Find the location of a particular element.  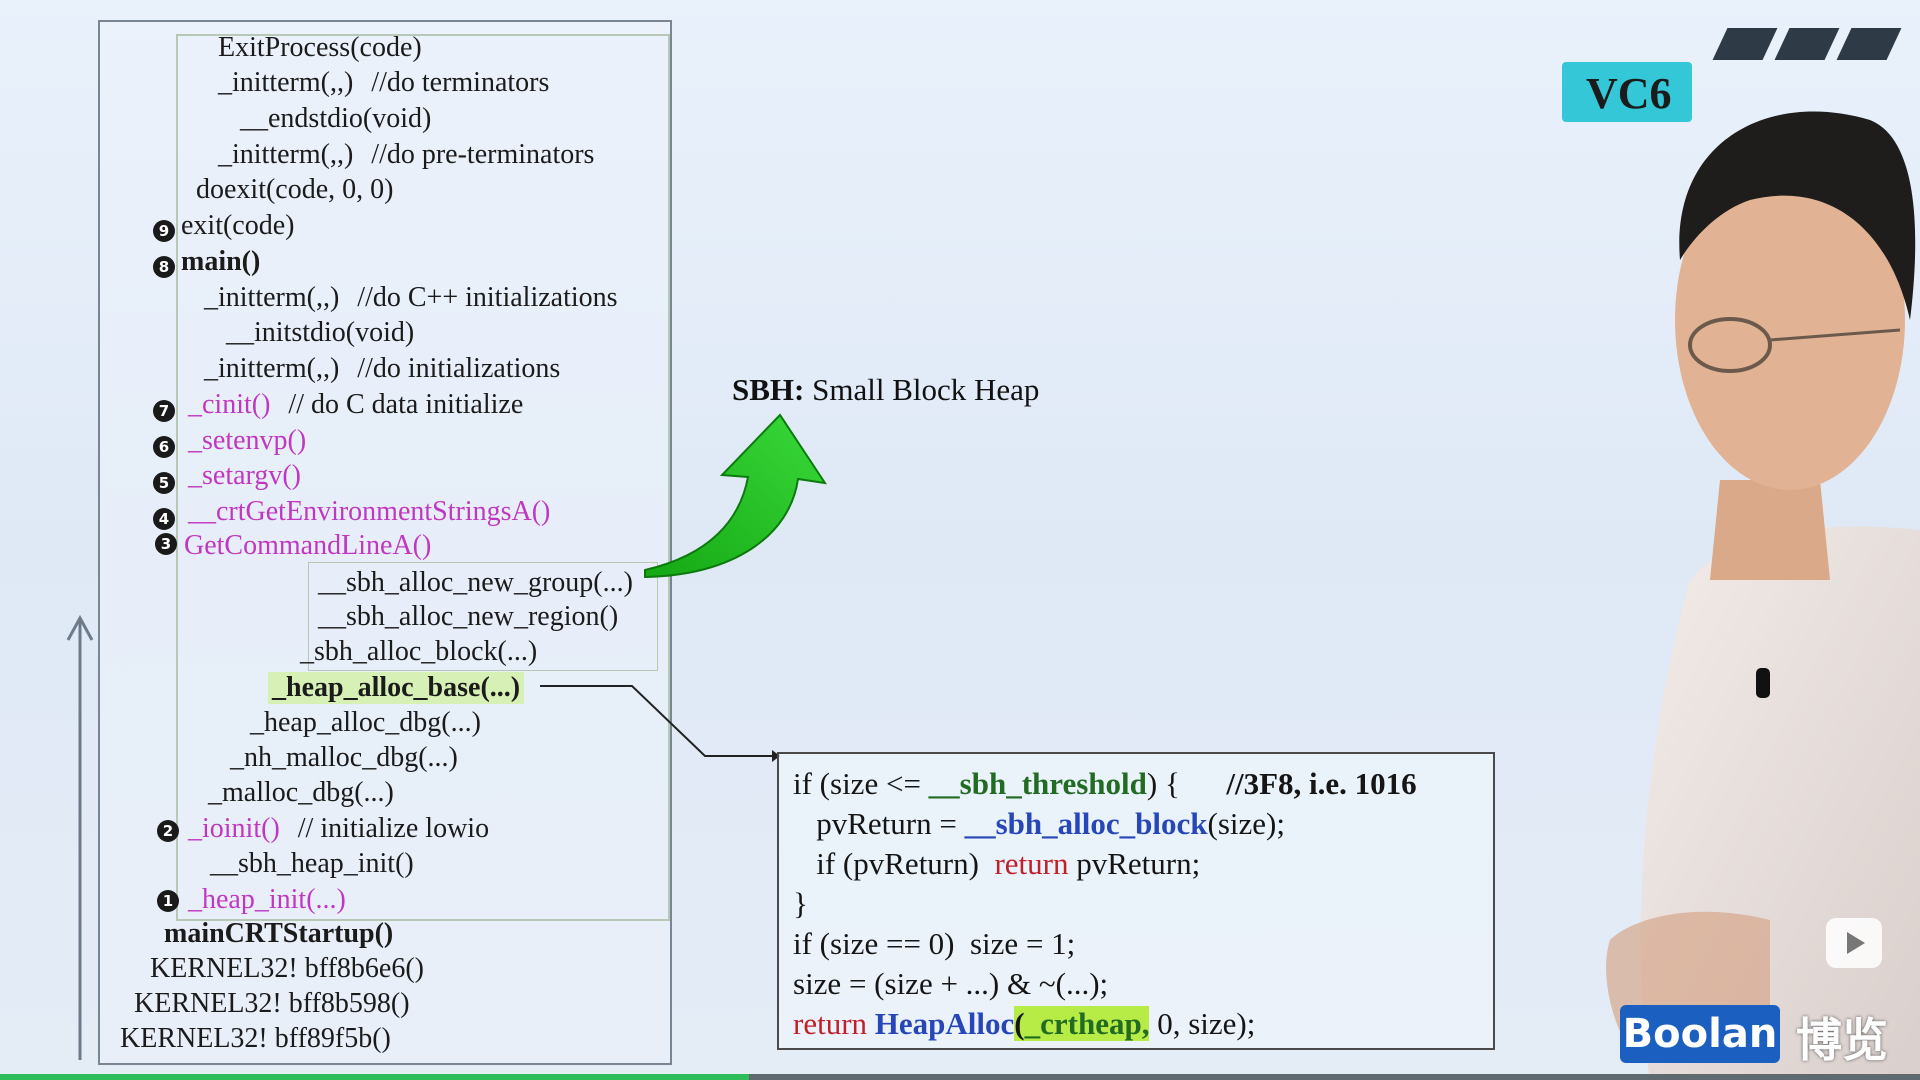

step-badge: 9 is located at coordinates (164, 231).